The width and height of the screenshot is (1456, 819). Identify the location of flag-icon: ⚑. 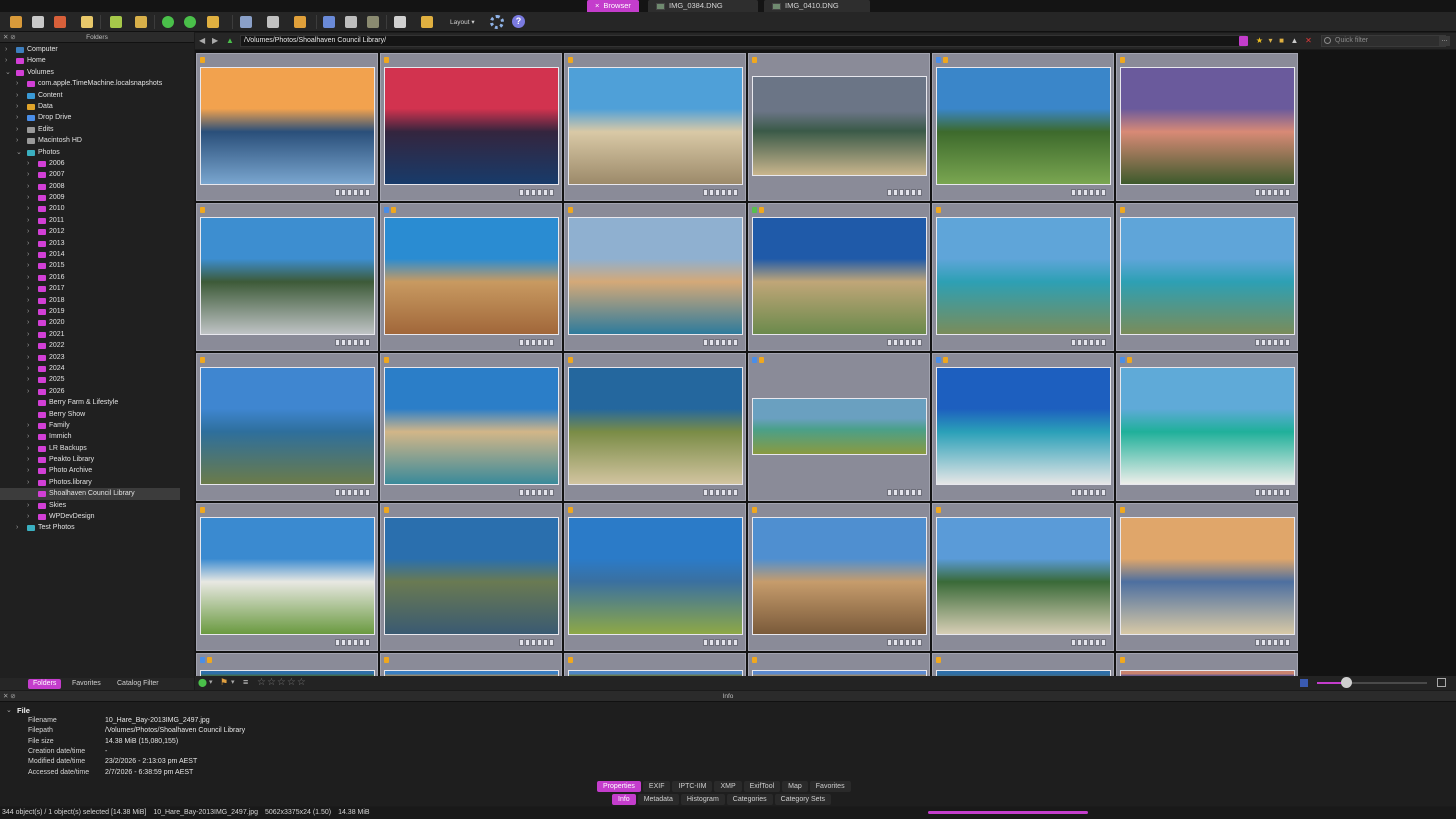
(224, 682).